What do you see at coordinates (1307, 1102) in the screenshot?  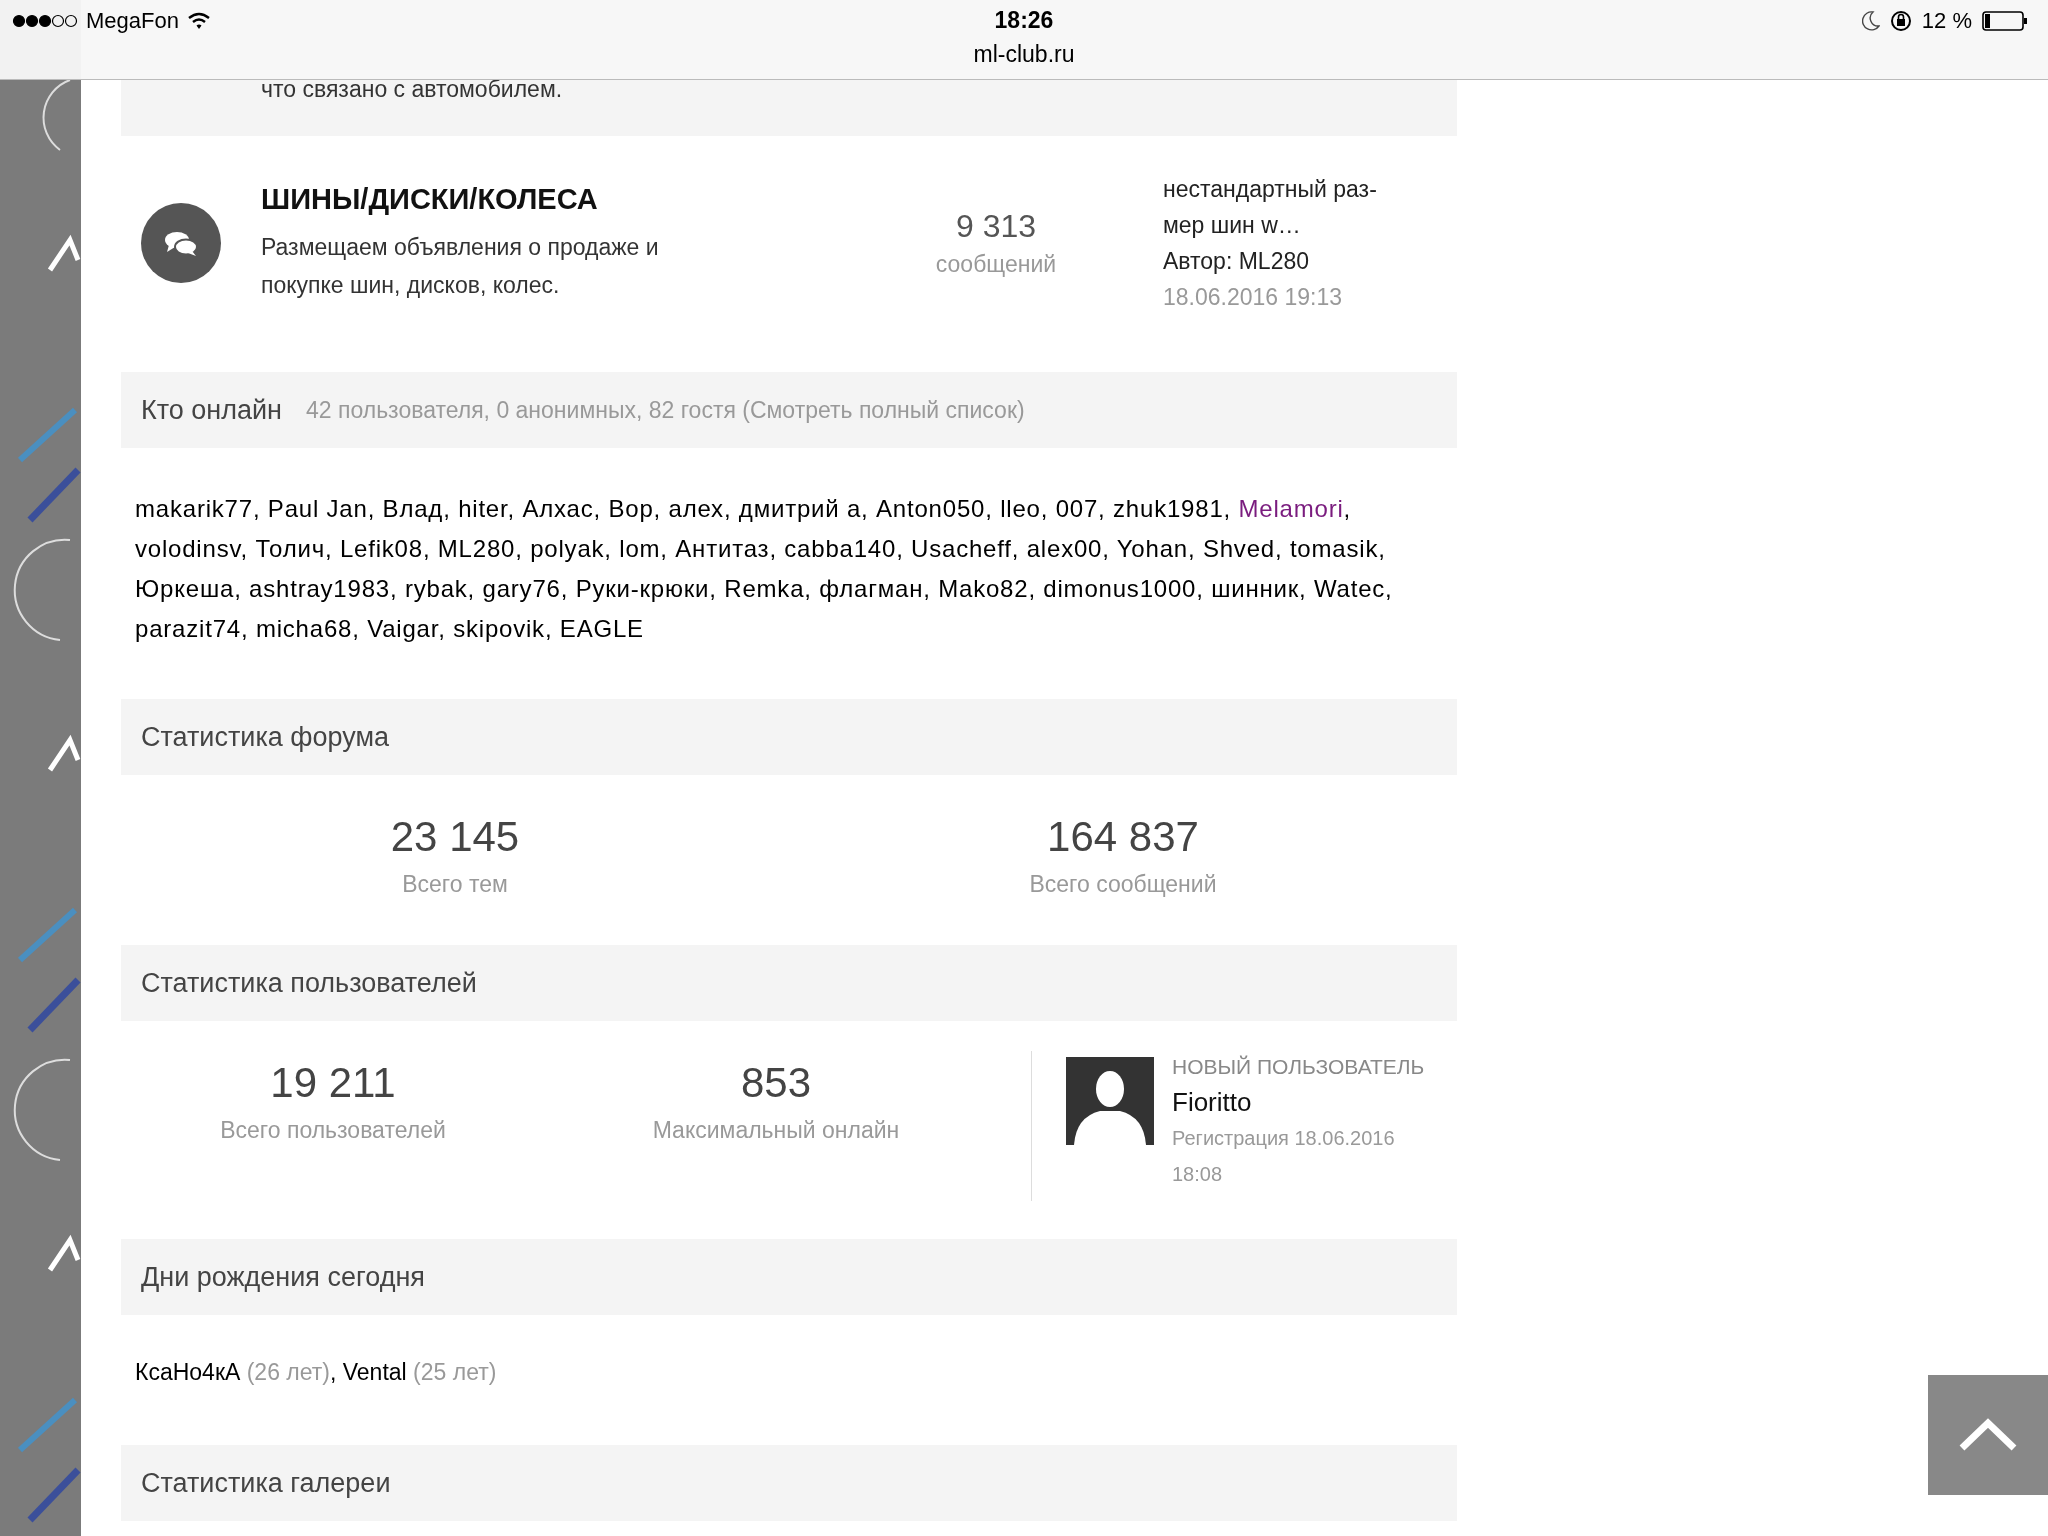 I see `new-user-name: Fioritto` at bounding box center [1307, 1102].